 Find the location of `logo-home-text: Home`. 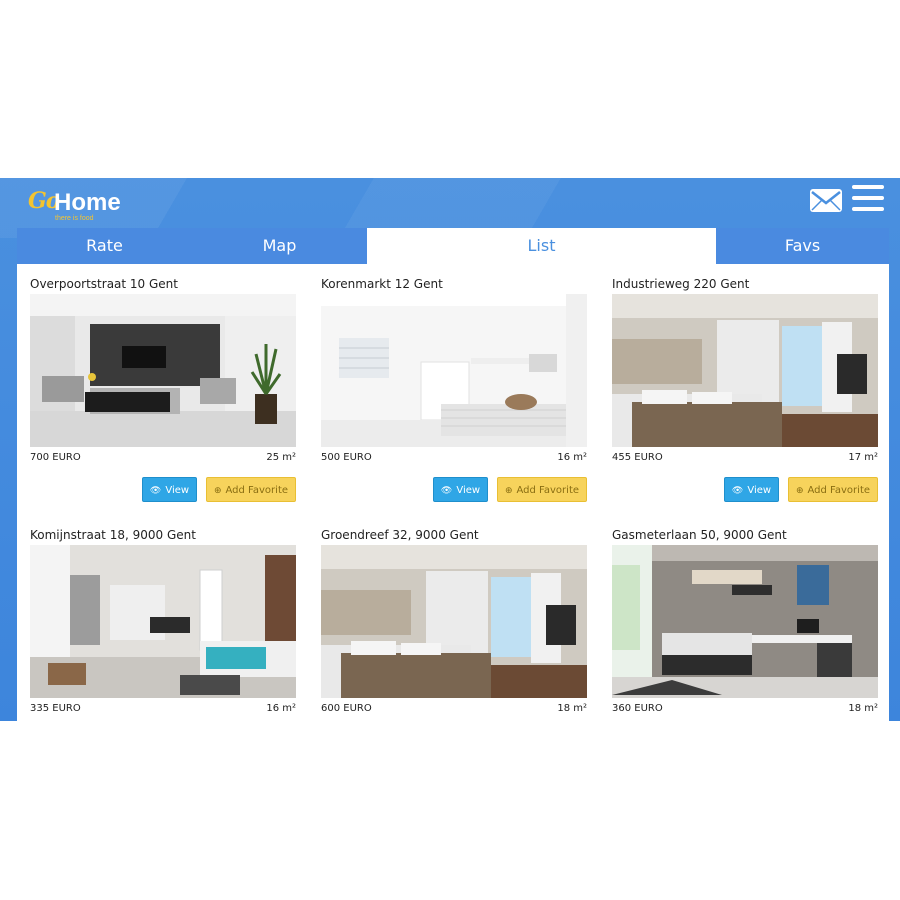

logo-home-text: Home is located at coordinates (87, 202).